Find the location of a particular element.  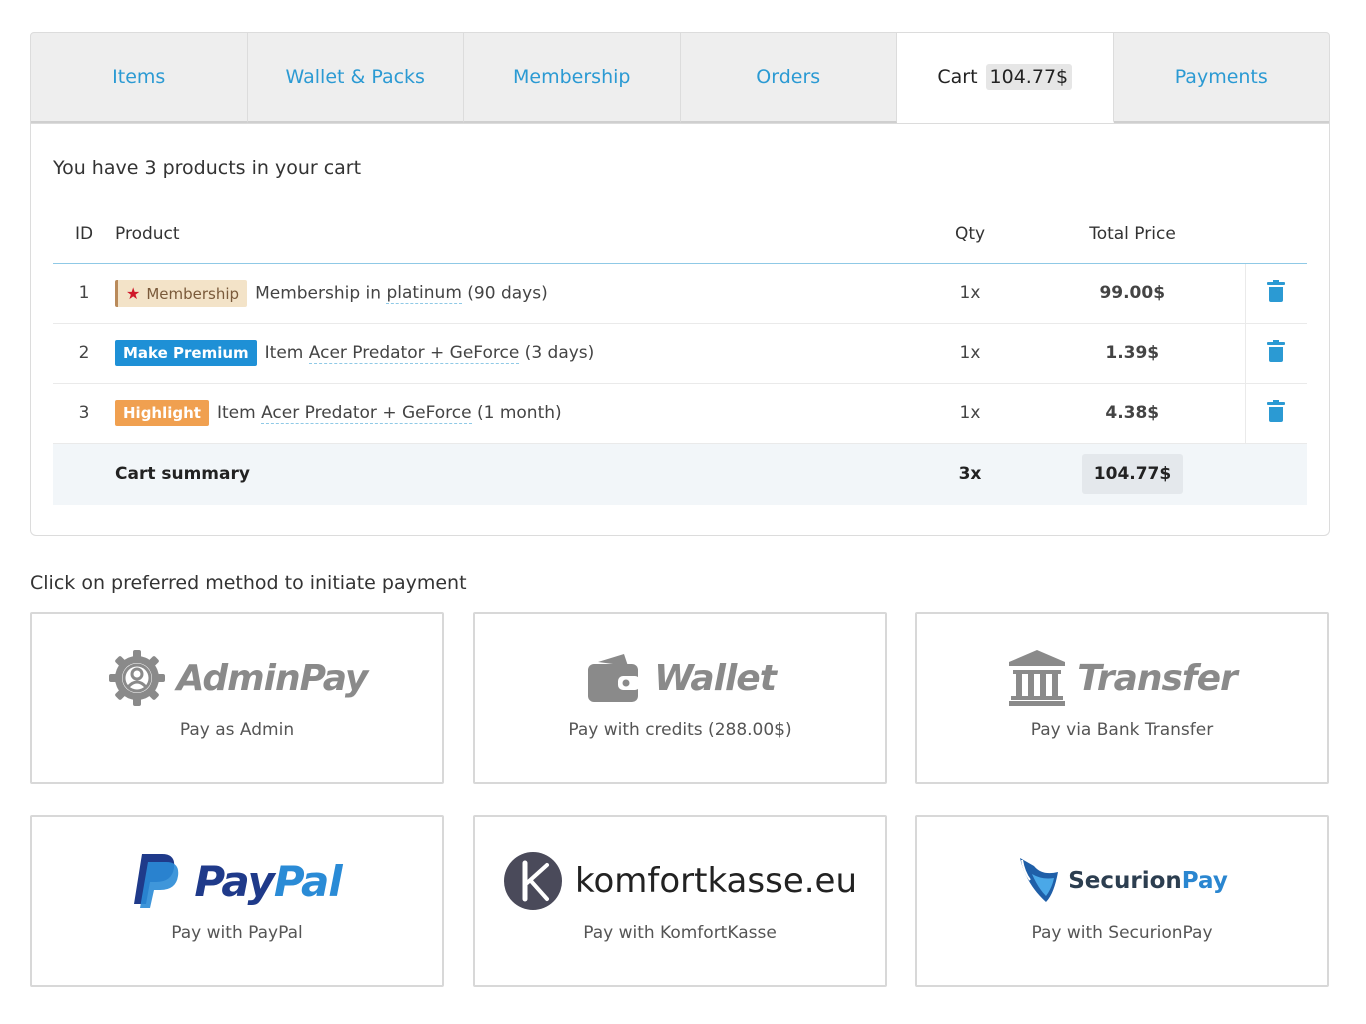

securionpay-shield-icon is located at coordinates (1039, 880).